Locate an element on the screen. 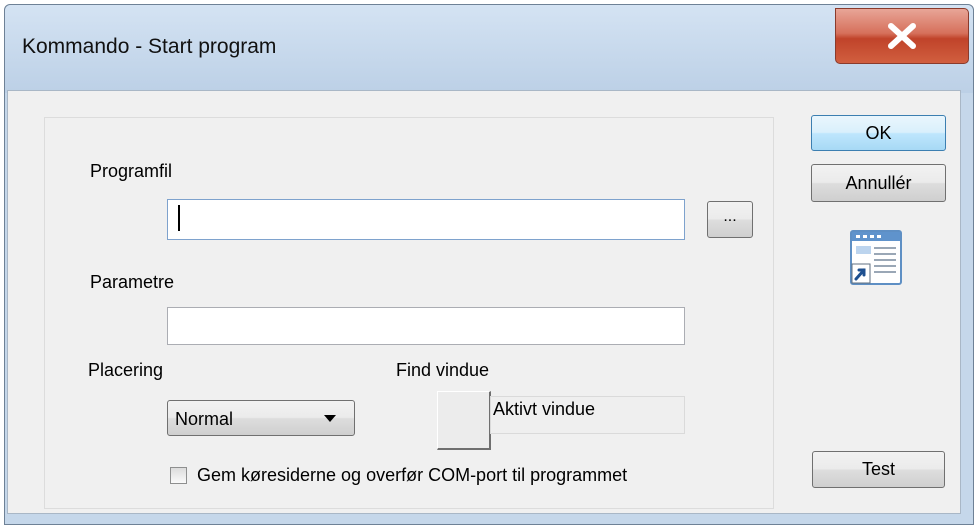 The image size is (975, 526). active-window-field: Aktivt vindue is located at coordinates (587, 415).